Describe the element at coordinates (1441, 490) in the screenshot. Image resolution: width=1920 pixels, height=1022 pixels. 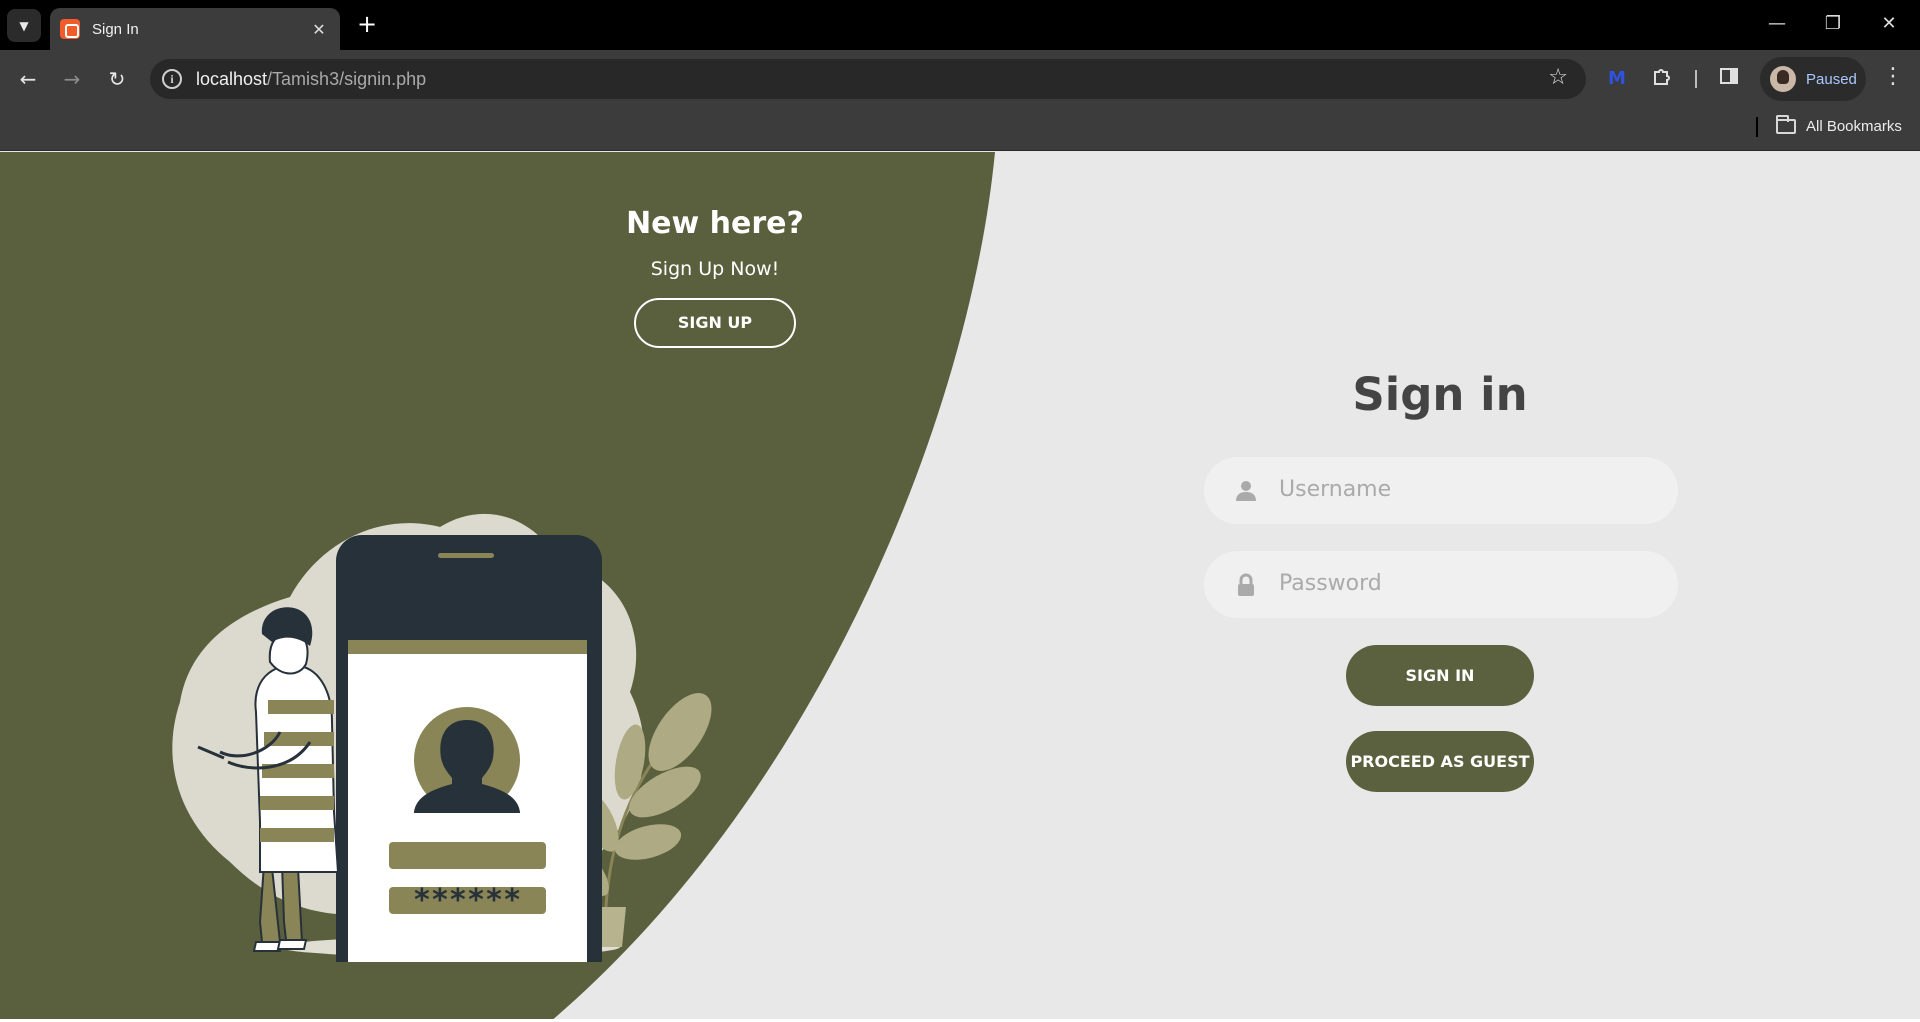
I see `username-field: Username` at that location.